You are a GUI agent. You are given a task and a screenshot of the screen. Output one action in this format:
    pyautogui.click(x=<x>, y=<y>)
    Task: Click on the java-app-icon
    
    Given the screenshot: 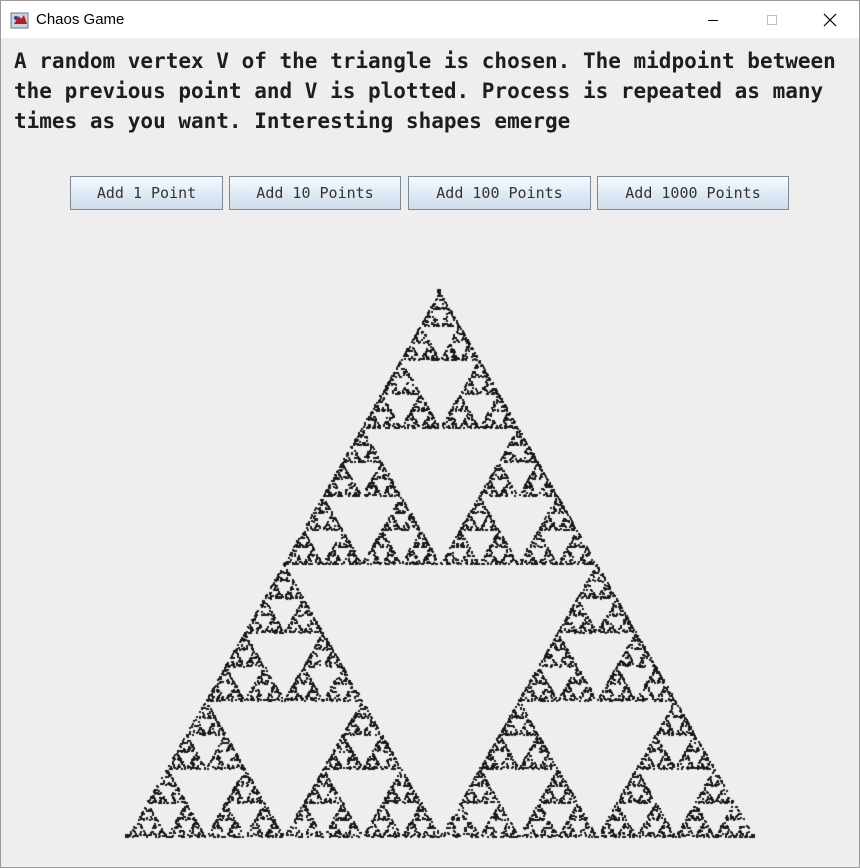 What is the action you would take?
    pyautogui.click(x=20, y=20)
    